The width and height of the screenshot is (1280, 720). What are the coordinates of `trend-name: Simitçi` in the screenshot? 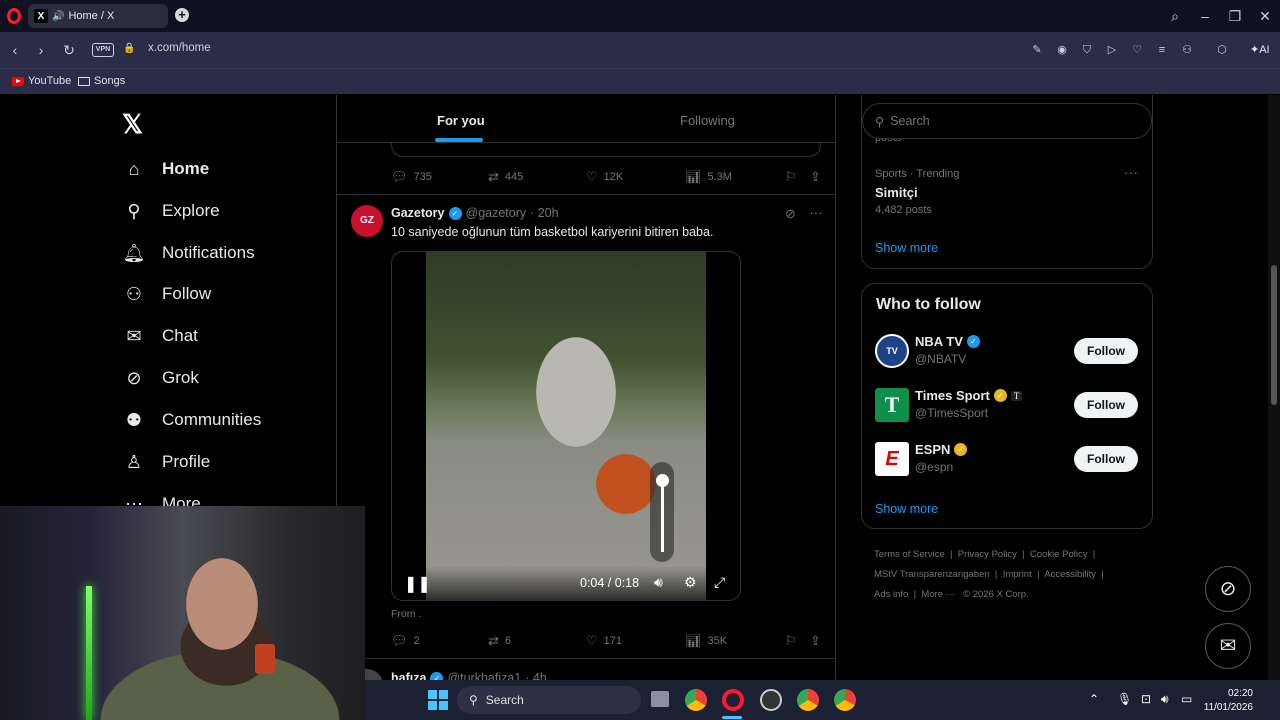 It's located at (896, 192).